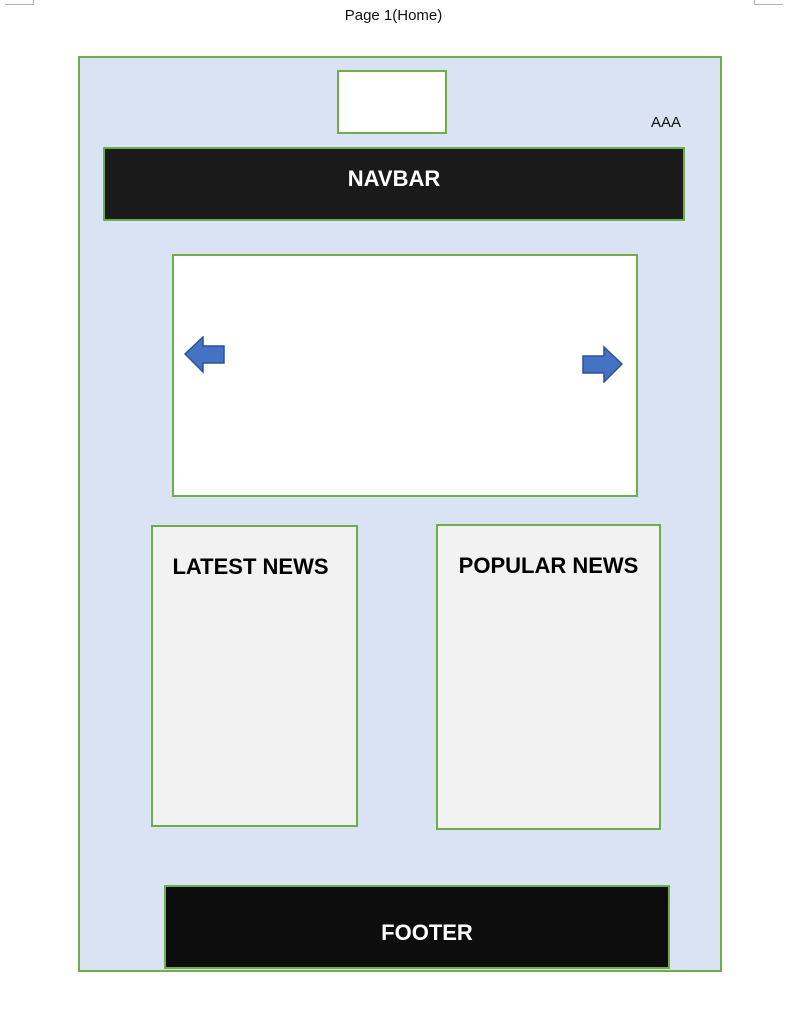 This screenshot has height=1010, width=787. What do you see at coordinates (768, 2) in the screenshot?
I see `crop-mark-right` at bounding box center [768, 2].